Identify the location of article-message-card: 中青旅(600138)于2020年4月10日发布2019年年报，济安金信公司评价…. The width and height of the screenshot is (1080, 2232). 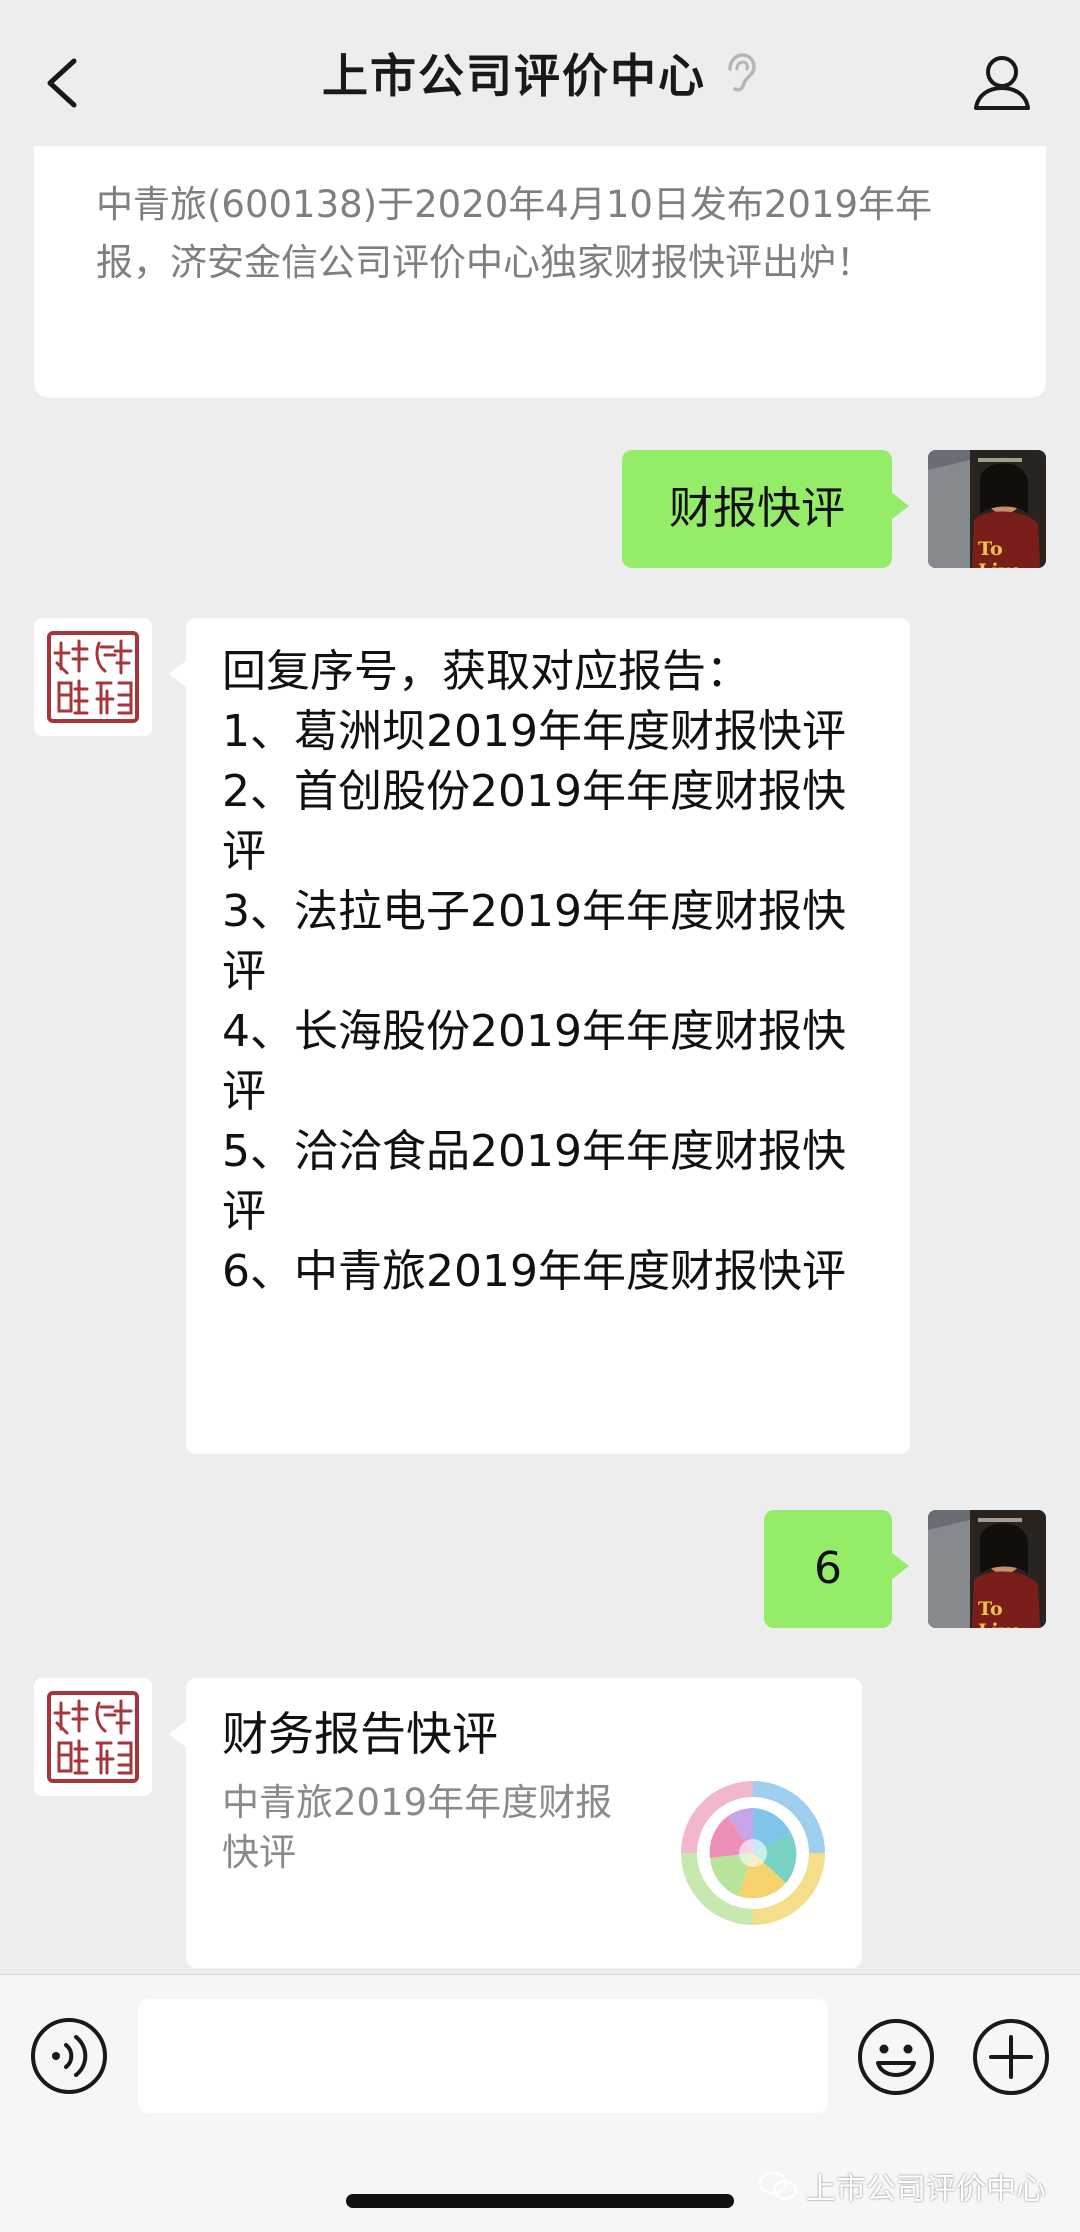
(540, 272).